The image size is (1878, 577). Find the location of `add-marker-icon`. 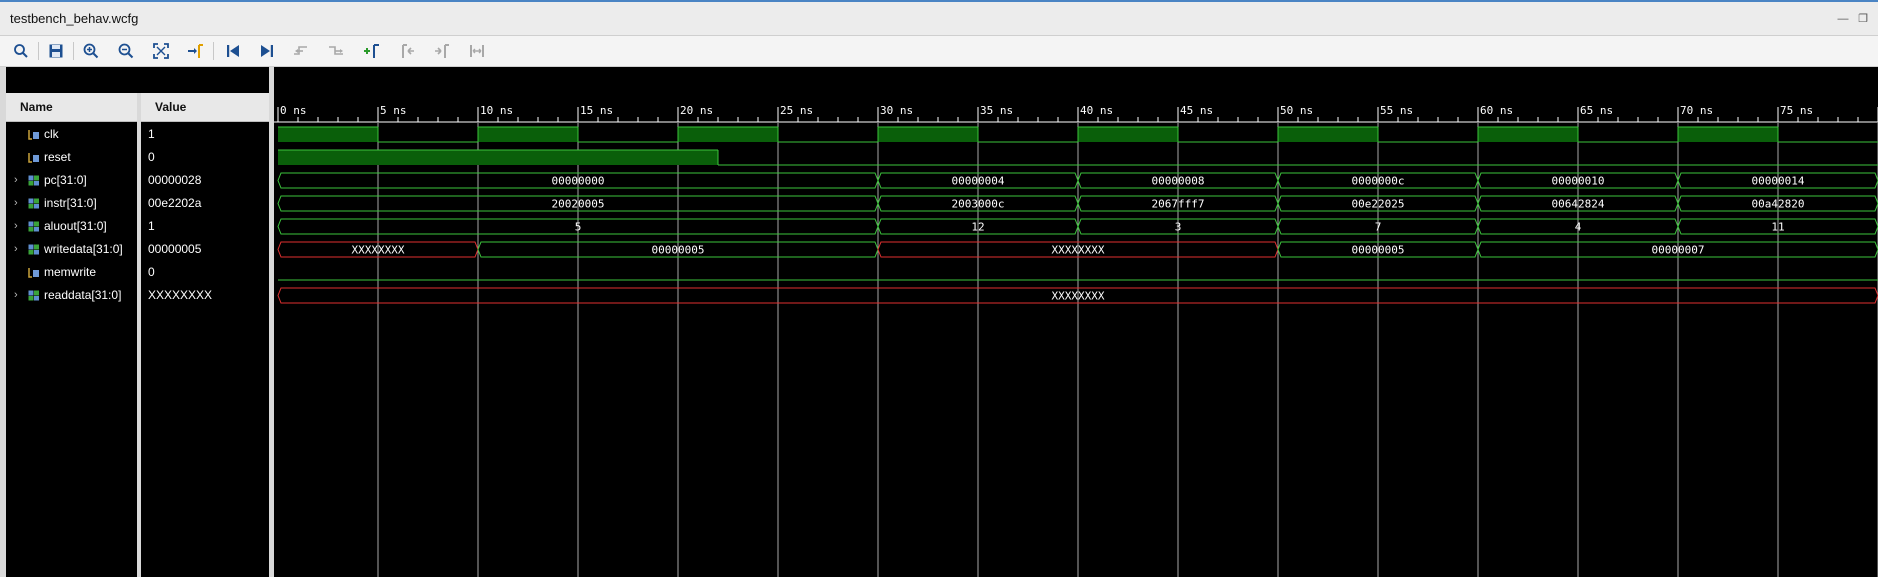

add-marker-icon is located at coordinates (371, 51).